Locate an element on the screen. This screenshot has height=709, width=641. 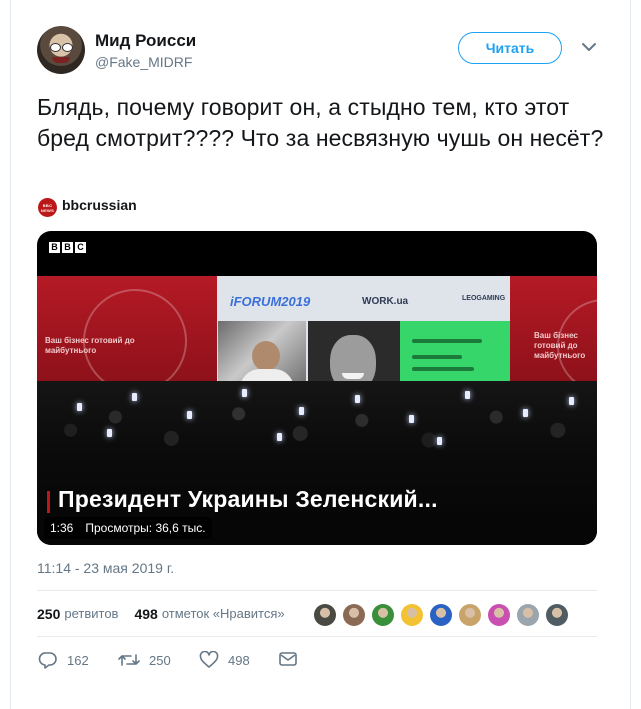
wall-slogan-left: Ваш бізнес готовий до майбутнього is located at coordinates (90, 345).